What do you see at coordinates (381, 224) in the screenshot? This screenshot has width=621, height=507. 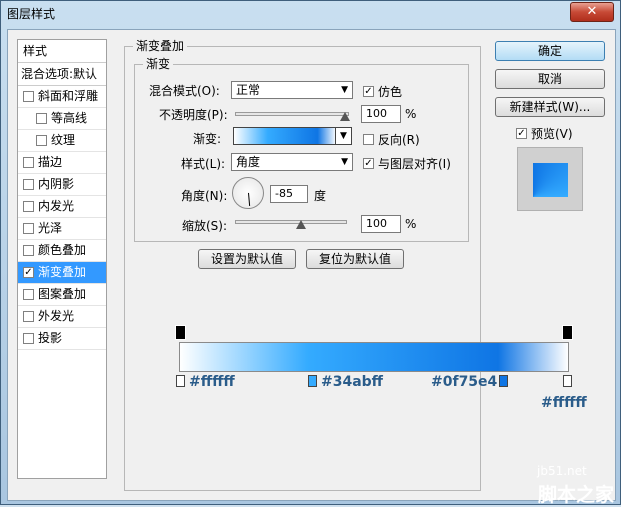 I see `scale-input: 100` at bounding box center [381, 224].